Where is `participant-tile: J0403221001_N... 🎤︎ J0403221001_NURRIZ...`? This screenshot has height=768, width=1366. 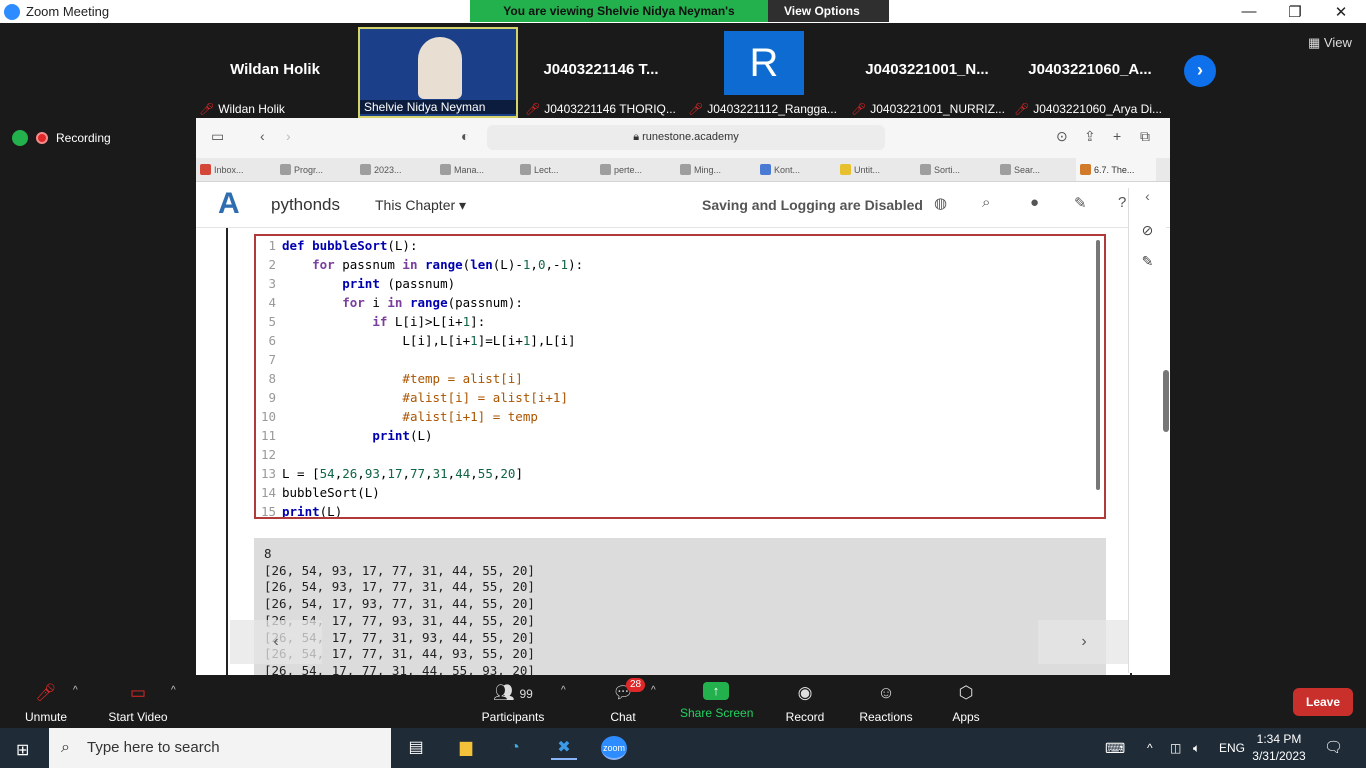 participant-tile: J0403221001_N... 🎤︎ J0403221001_NURRIZ... is located at coordinates (927, 72).